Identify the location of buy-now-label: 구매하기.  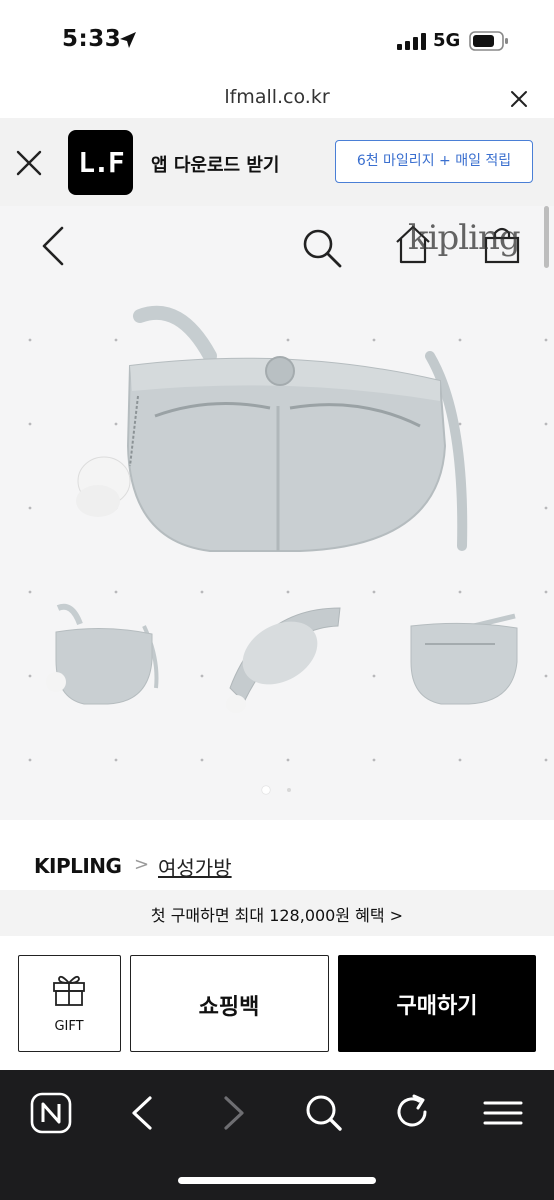
(437, 1006).